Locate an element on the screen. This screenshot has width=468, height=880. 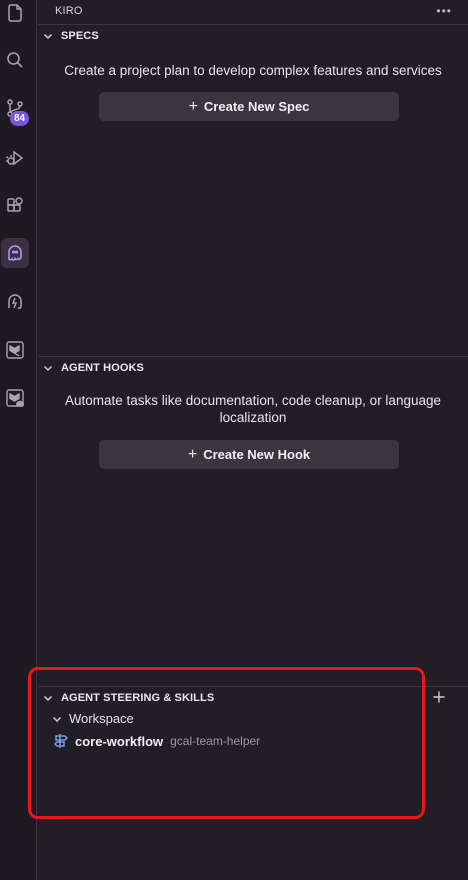
agent-hooks-title: AGENT HOOKS is located at coordinates (102, 368).